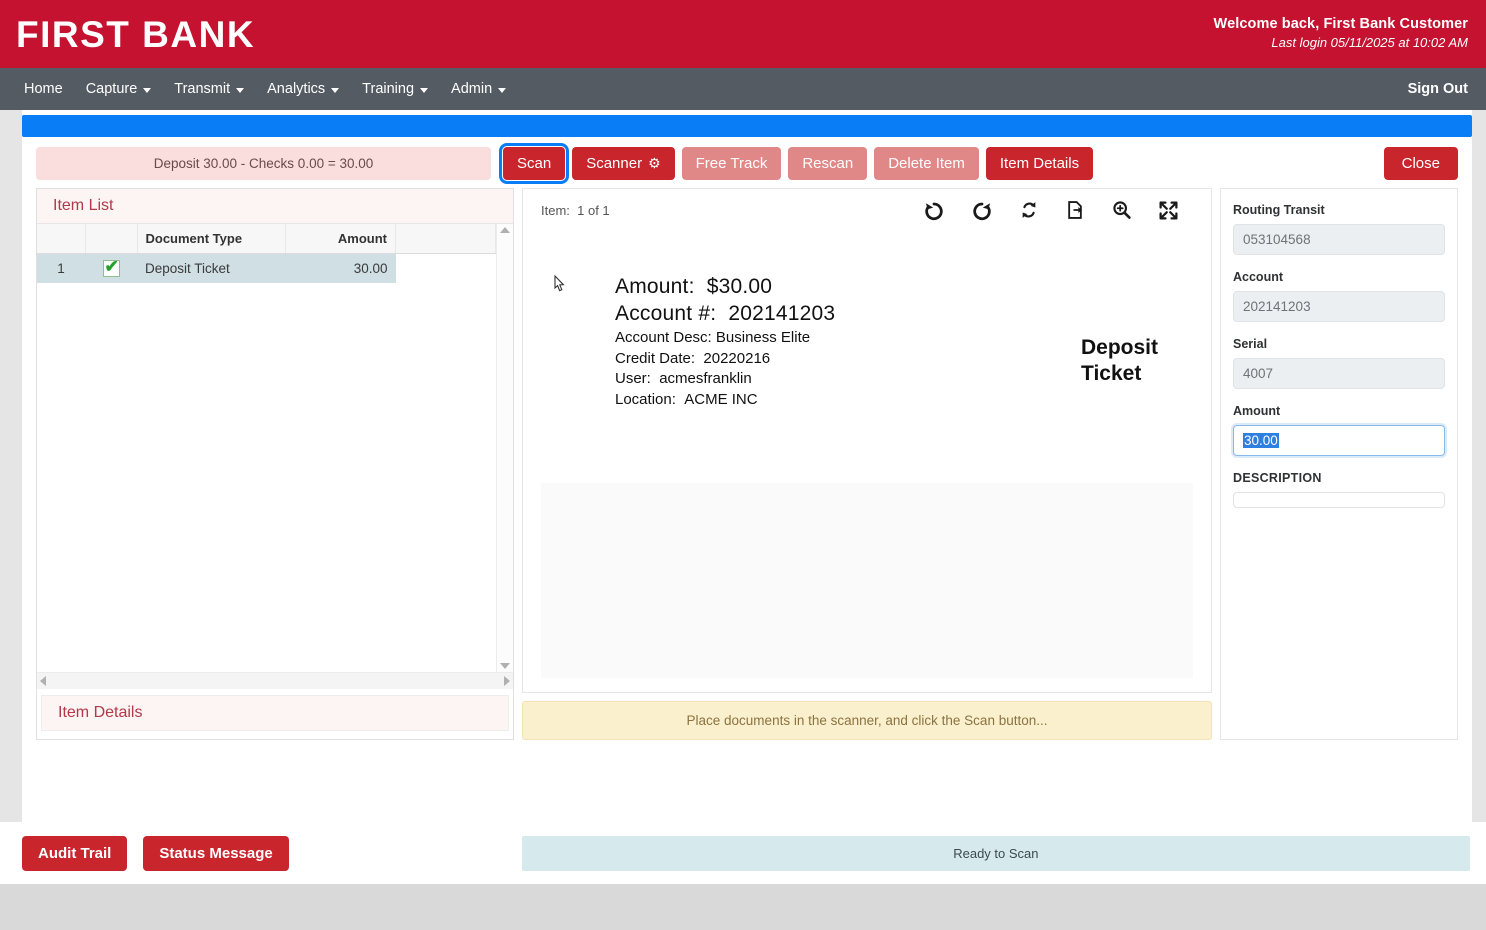 The height and width of the screenshot is (930, 1486). What do you see at coordinates (111, 239) in the screenshot?
I see `column-header-check` at bounding box center [111, 239].